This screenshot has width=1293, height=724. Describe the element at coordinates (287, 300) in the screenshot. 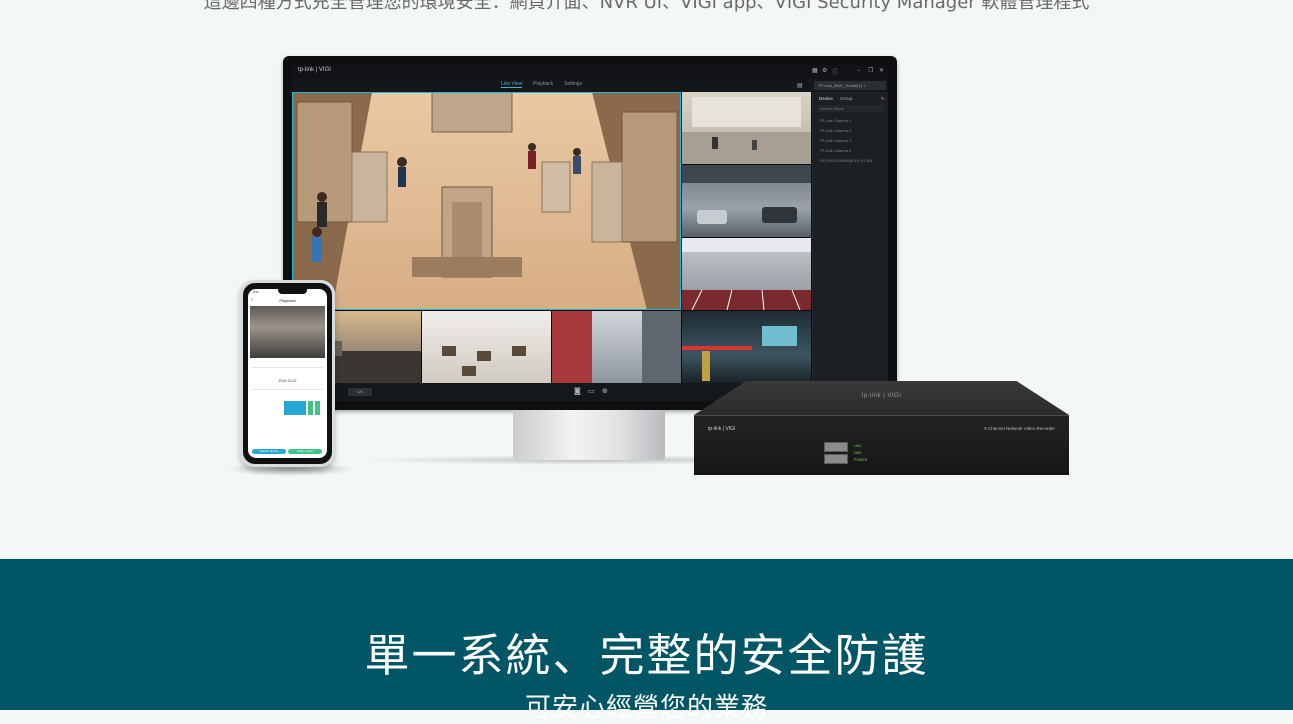

I see `phone-title: Playback` at that location.